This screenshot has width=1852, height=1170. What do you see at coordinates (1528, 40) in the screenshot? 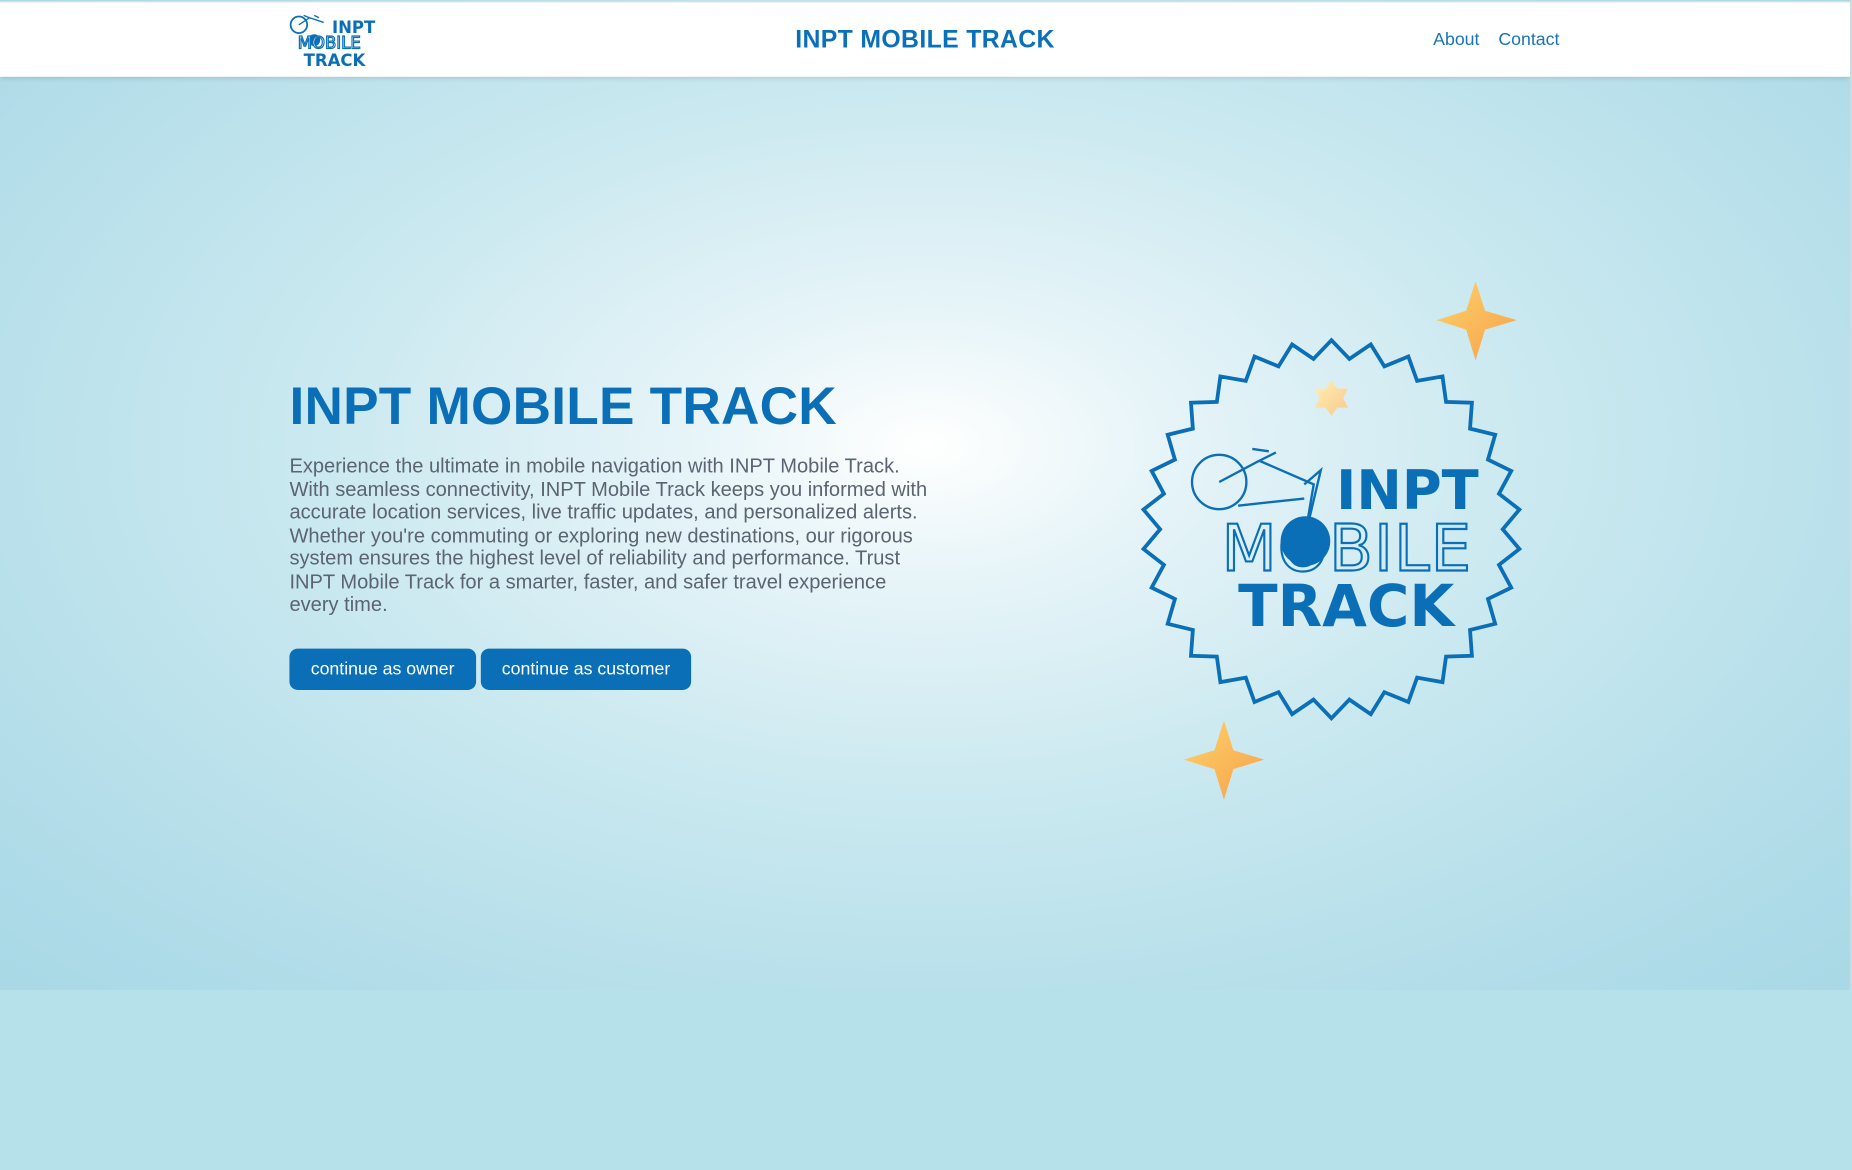
I see `nav-link-contact: Contact` at bounding box center [1528, 40].